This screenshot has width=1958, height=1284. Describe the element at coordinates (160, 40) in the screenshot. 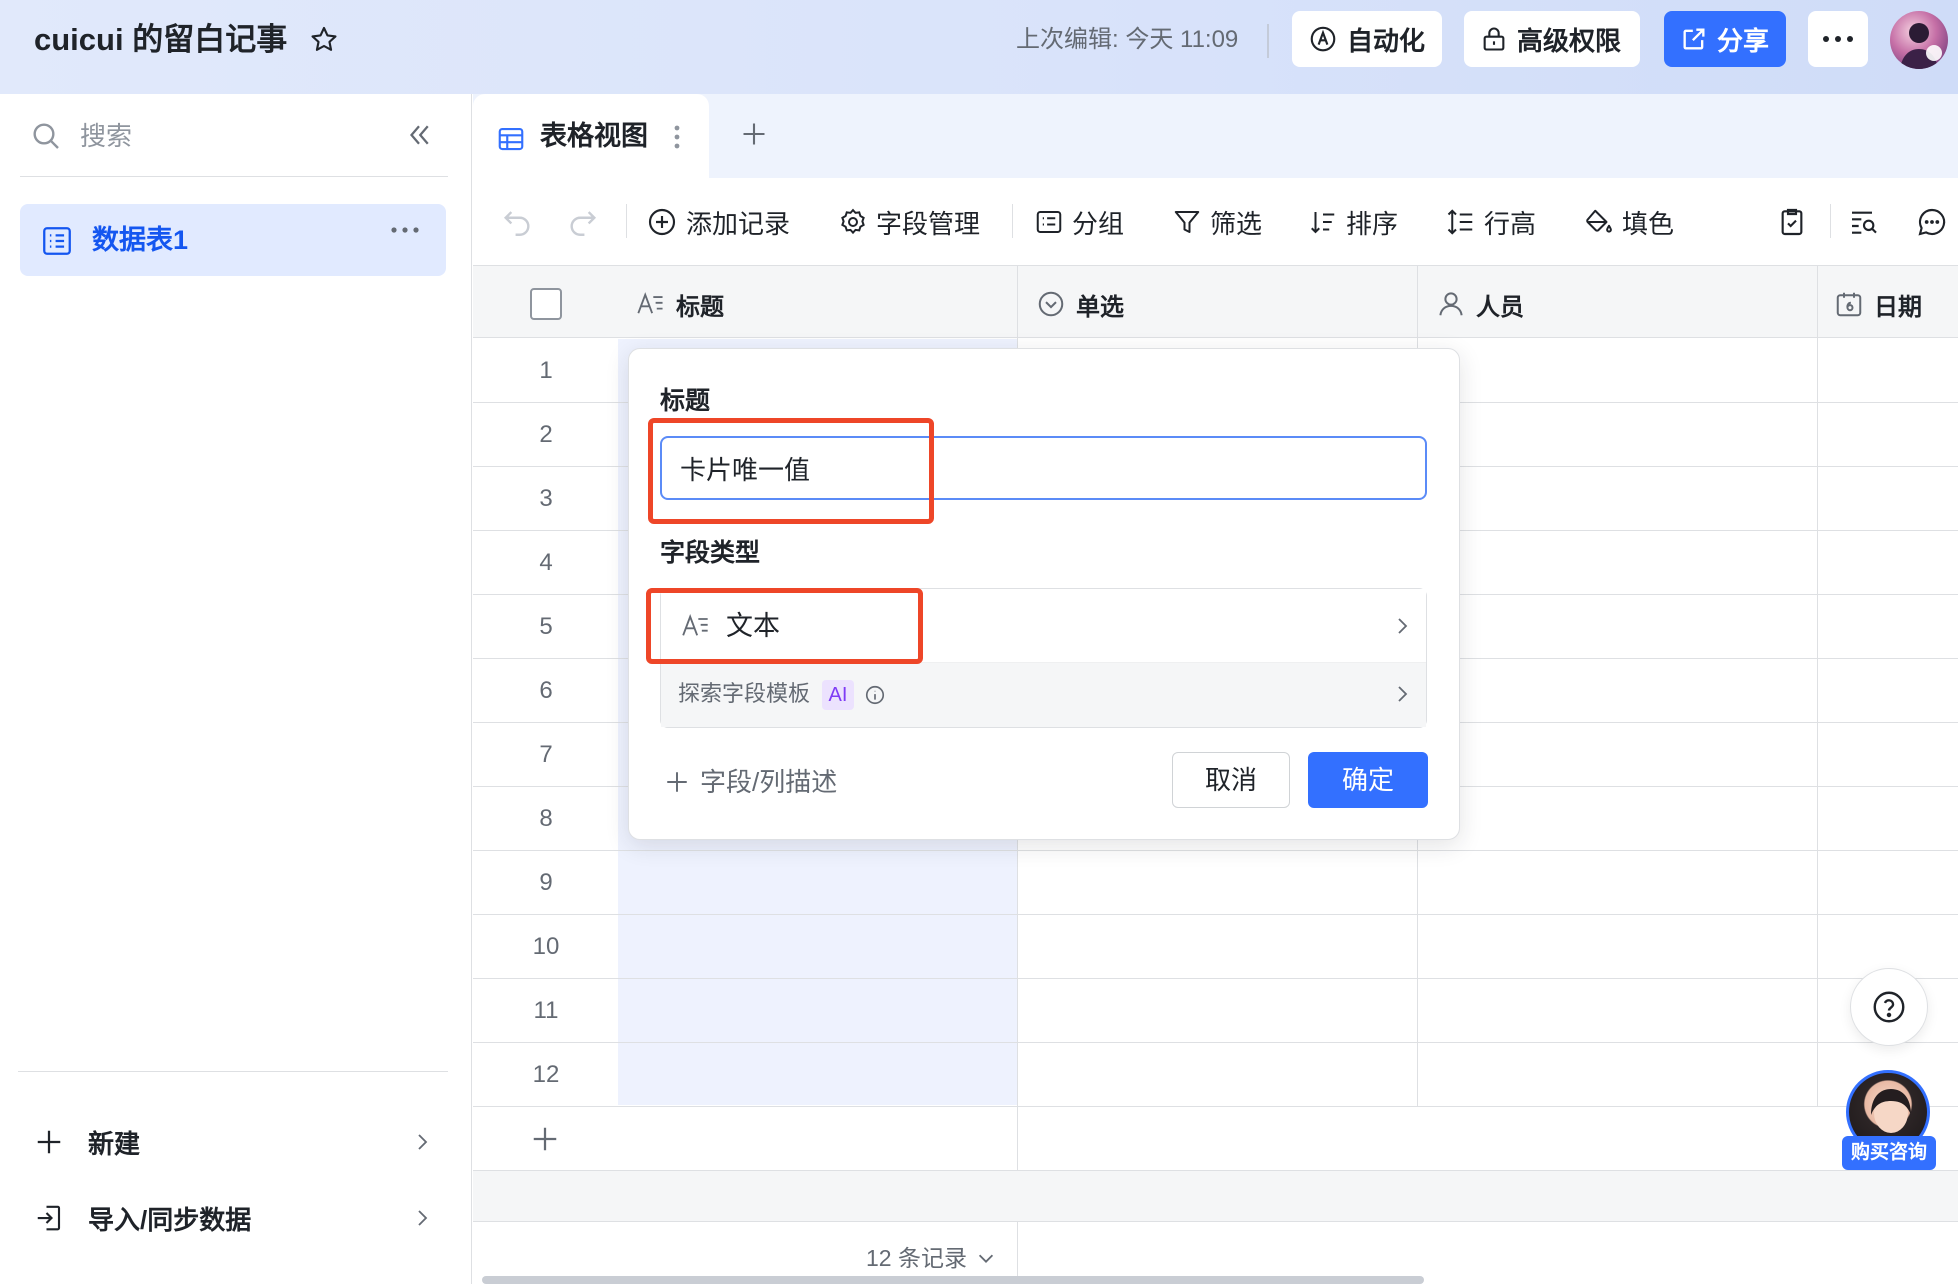

I see `document-title: cuicui 的留白记事` at that location.